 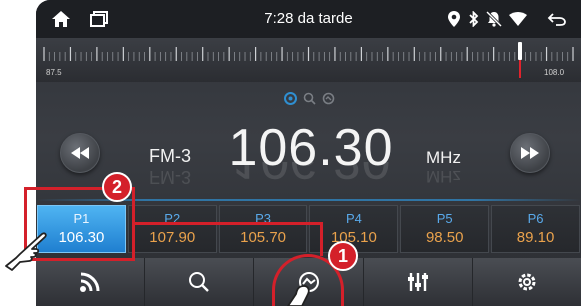 What do you see at coordinates (444, 218) in the screenshot?
I see `preset-label: P5` at bounding box center [444, 218].